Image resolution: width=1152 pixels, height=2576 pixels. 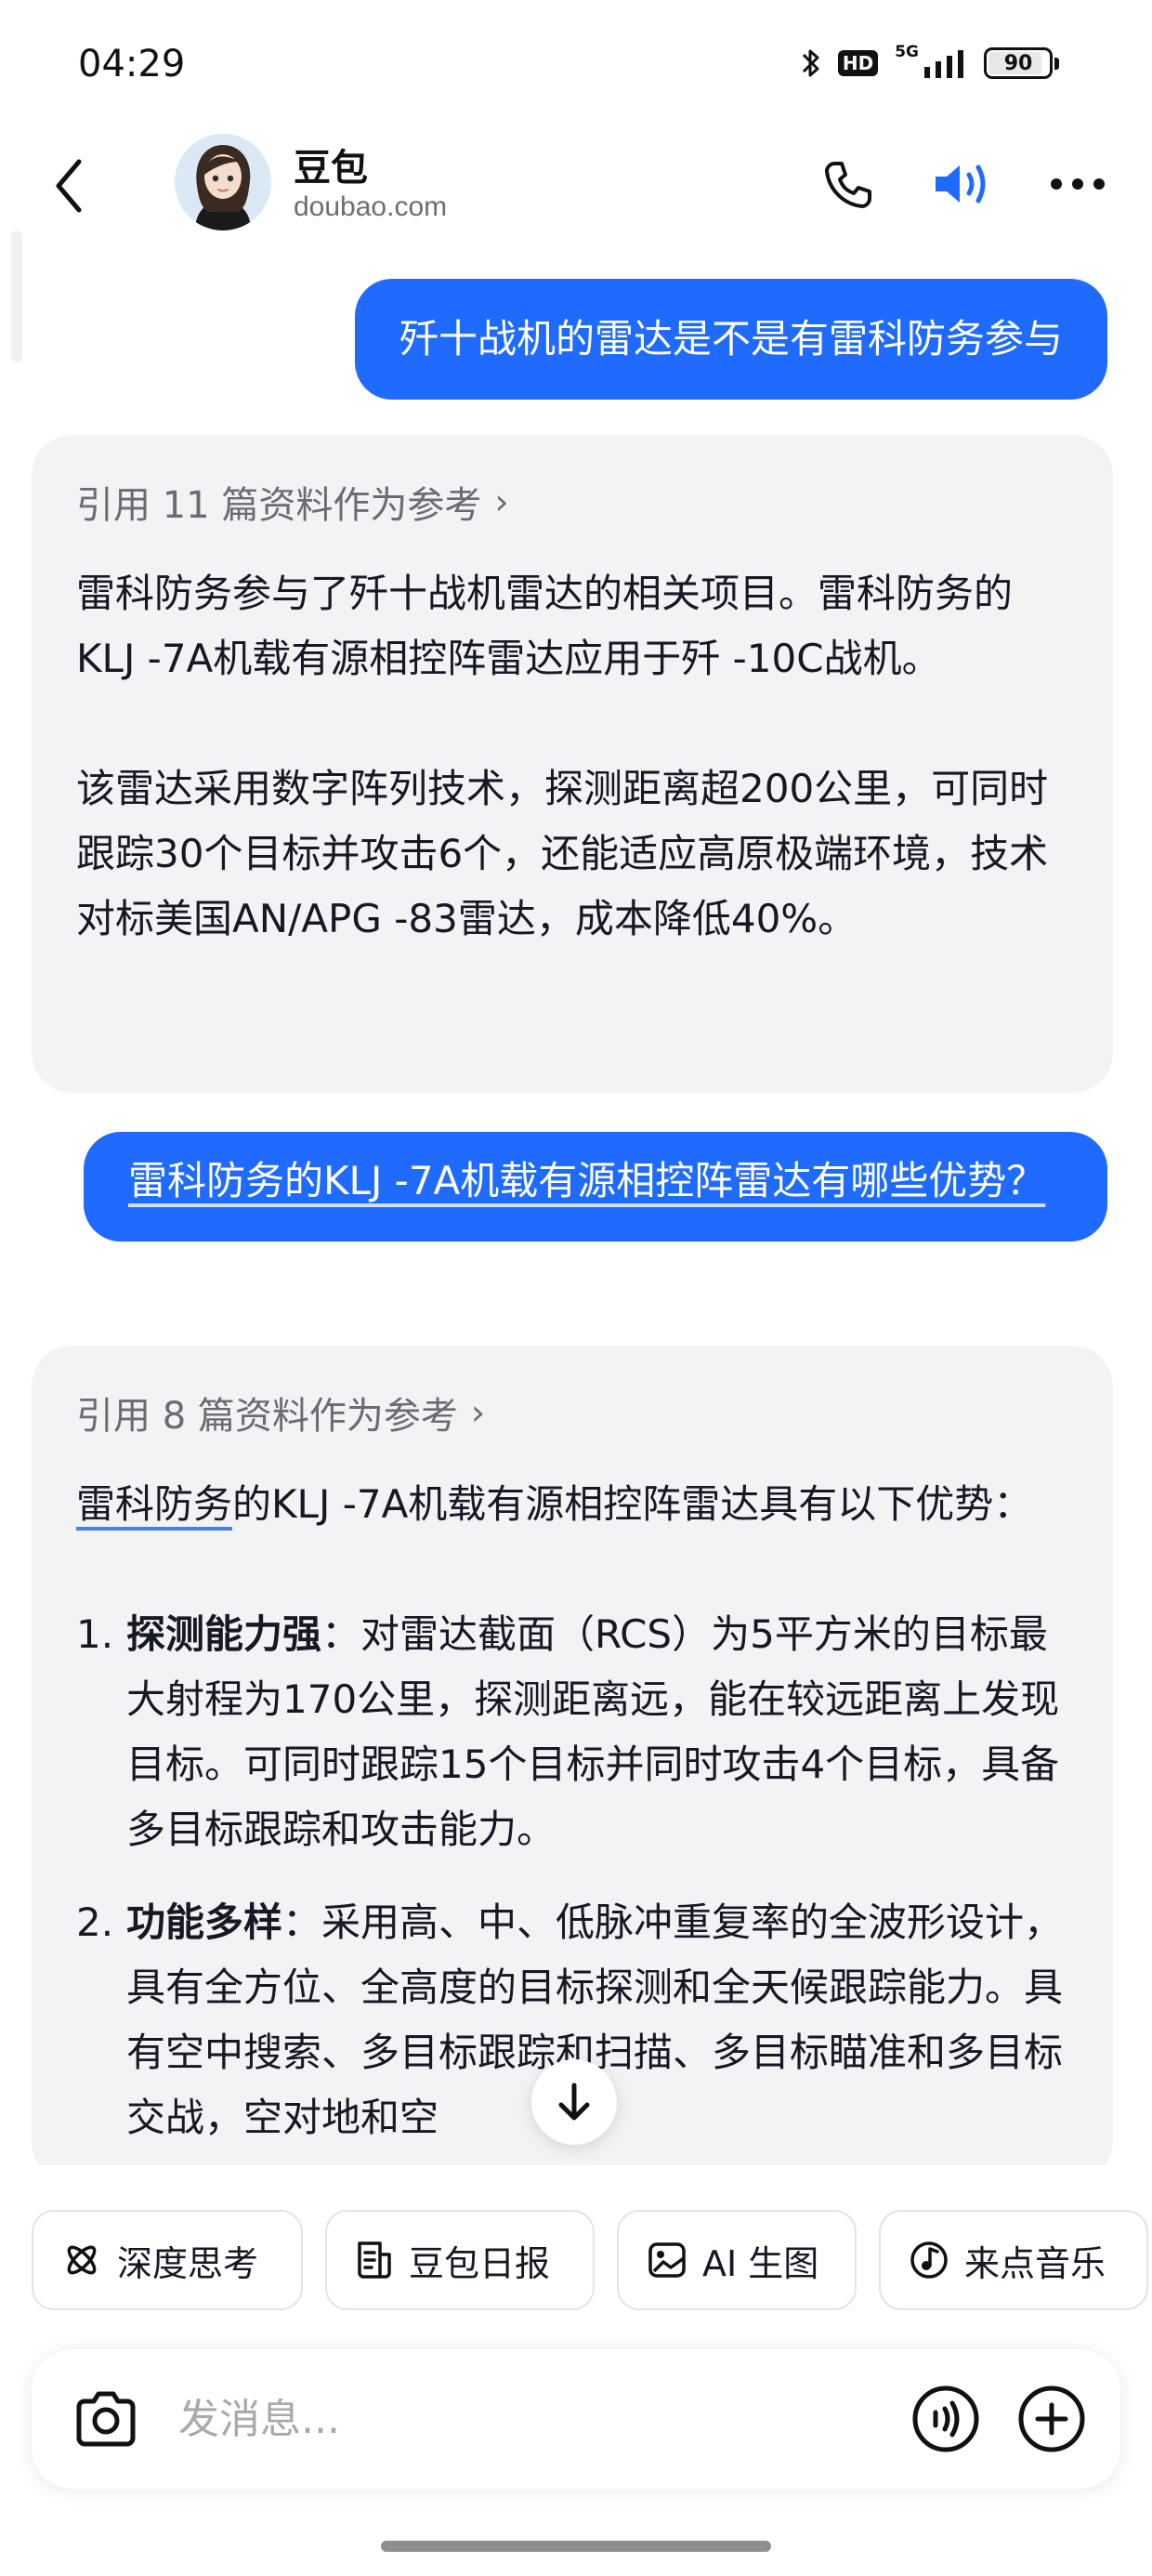 I want to click on quick-actions: 深度思考 豆包日报 AI 生图 来点音乐, so click(x=590, y=2260).